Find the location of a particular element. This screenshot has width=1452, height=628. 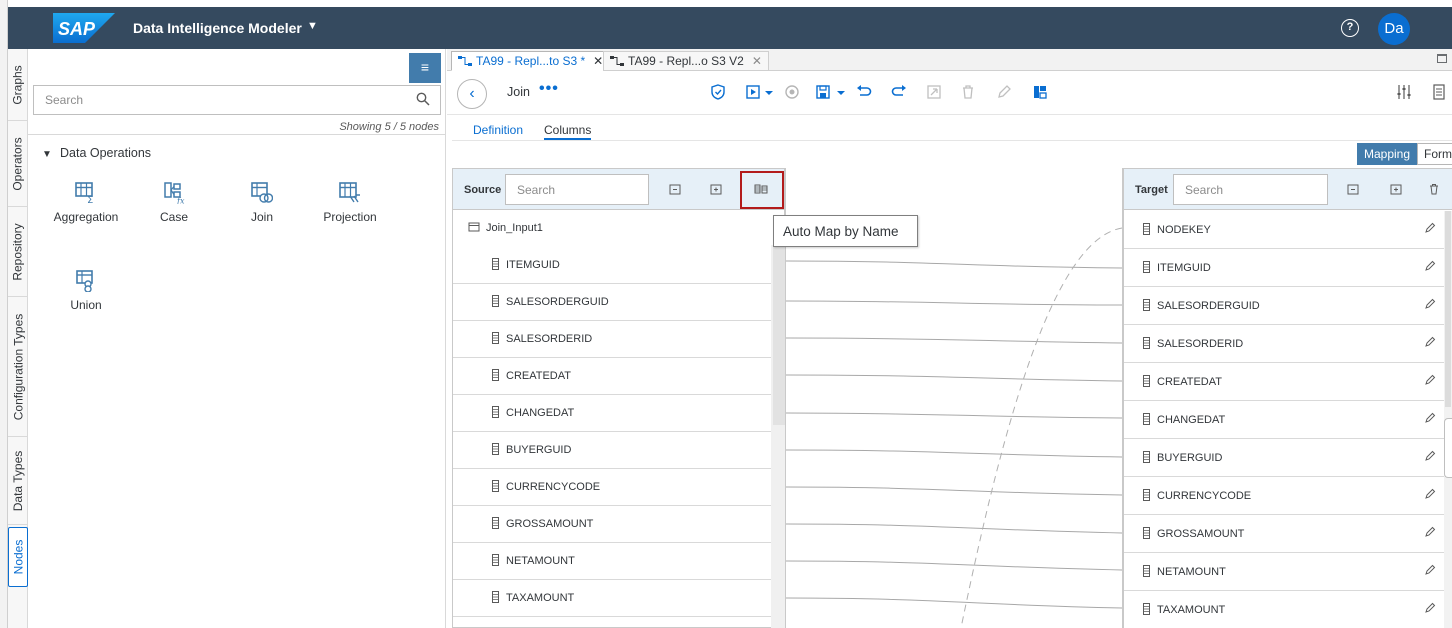

redo-icon is located at coordinates (899, 92).